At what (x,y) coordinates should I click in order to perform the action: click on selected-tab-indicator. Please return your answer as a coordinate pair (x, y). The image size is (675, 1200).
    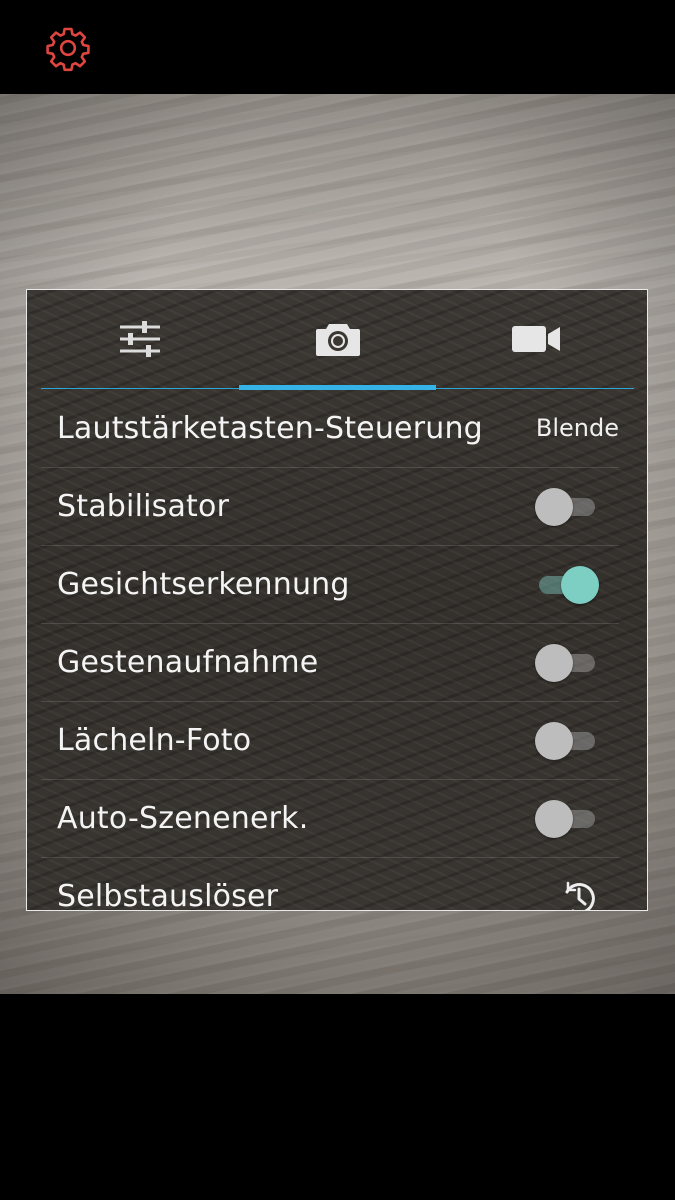
    Looking at the image, I should click on (337, 387).